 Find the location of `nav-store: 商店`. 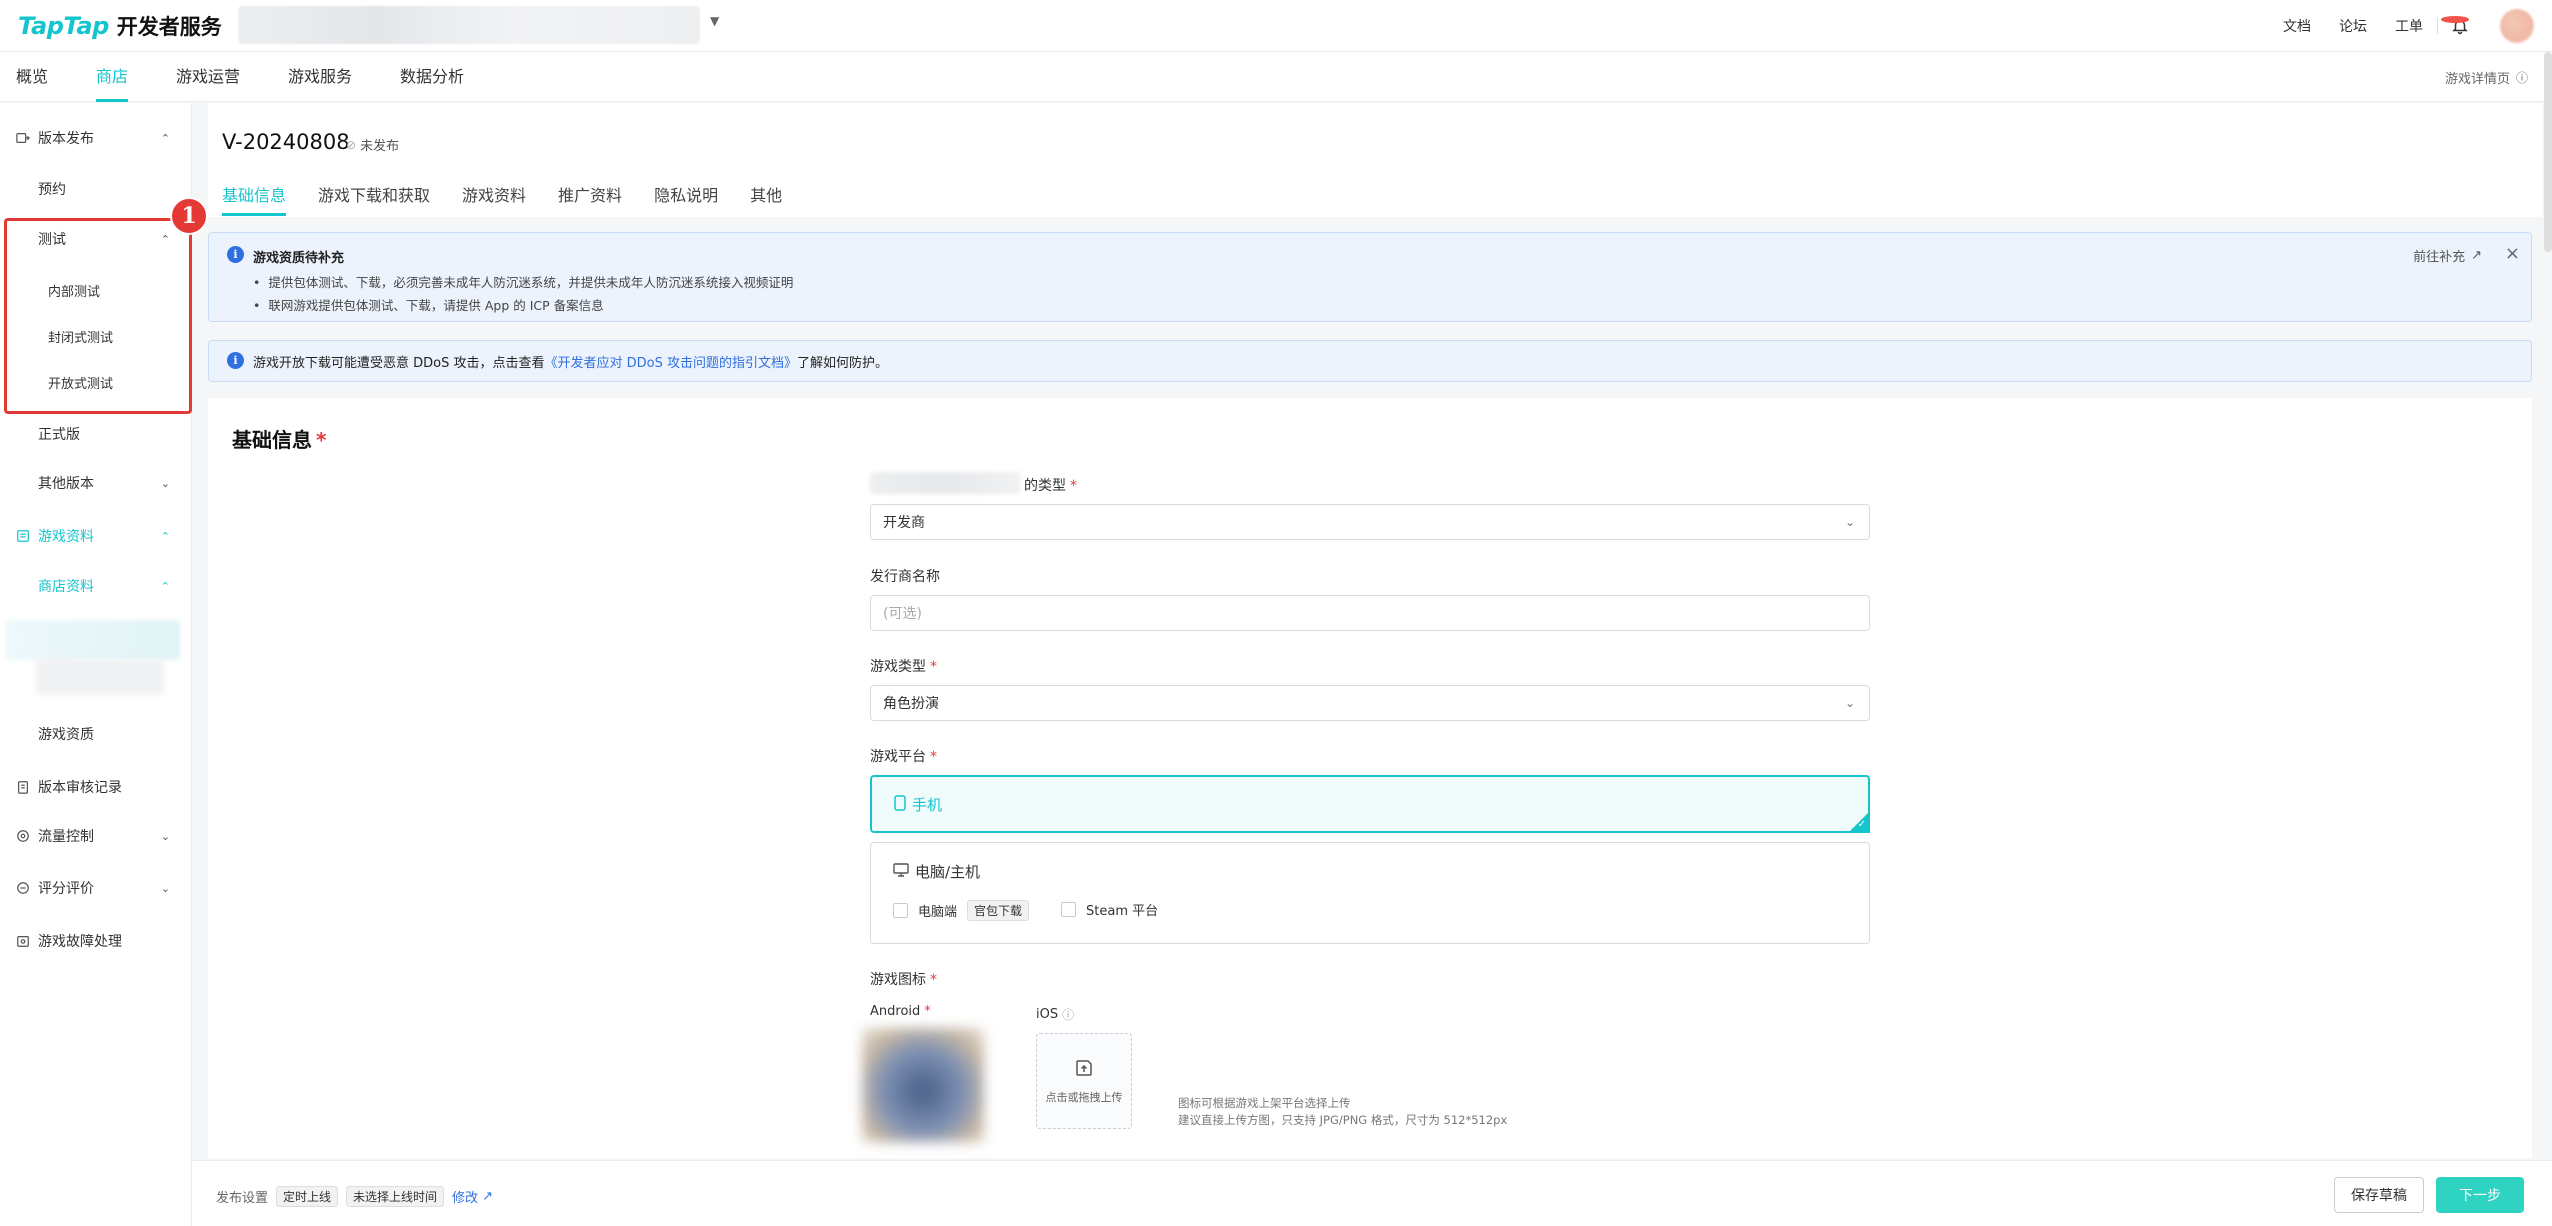

nav-store: 商店 is located at coordinates (112, 77).